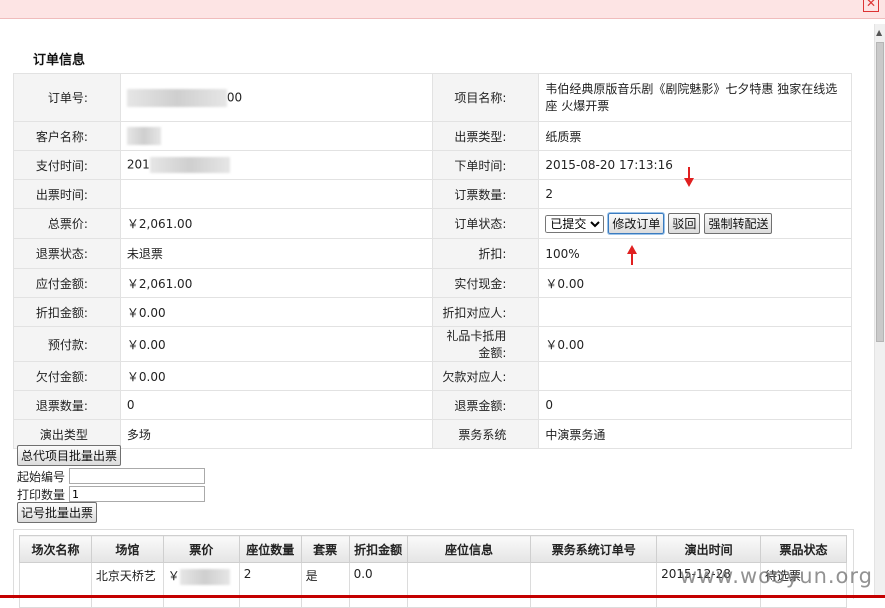 Image resolution: width=885 pixels, height=608 pixels. I want to click on col-venue: 场馆, so click(127, 549).